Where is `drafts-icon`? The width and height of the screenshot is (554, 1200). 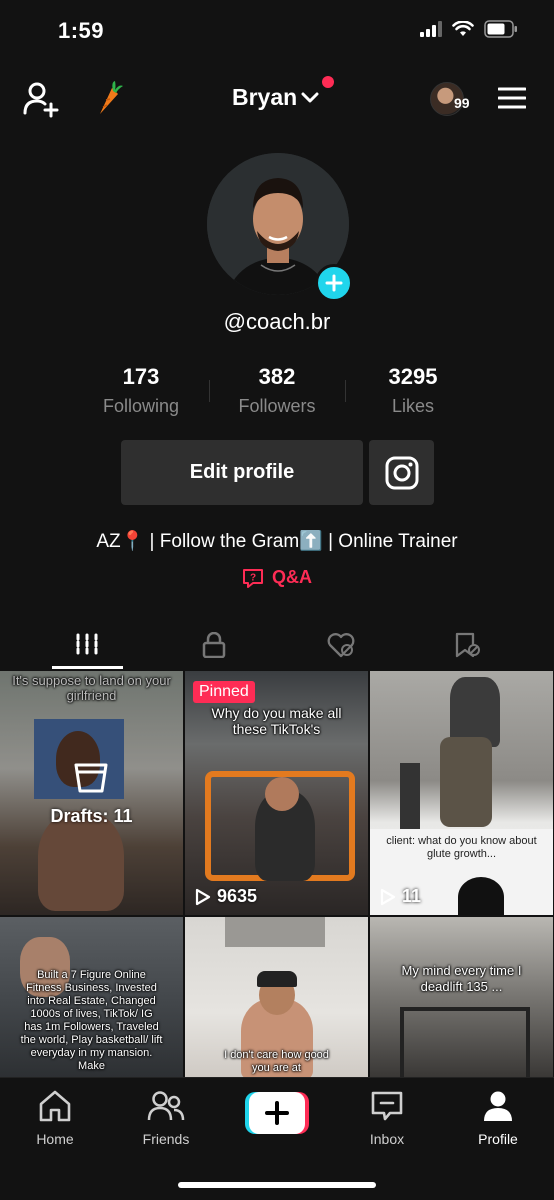
drafts-icon is located at coordinates (91, 778).